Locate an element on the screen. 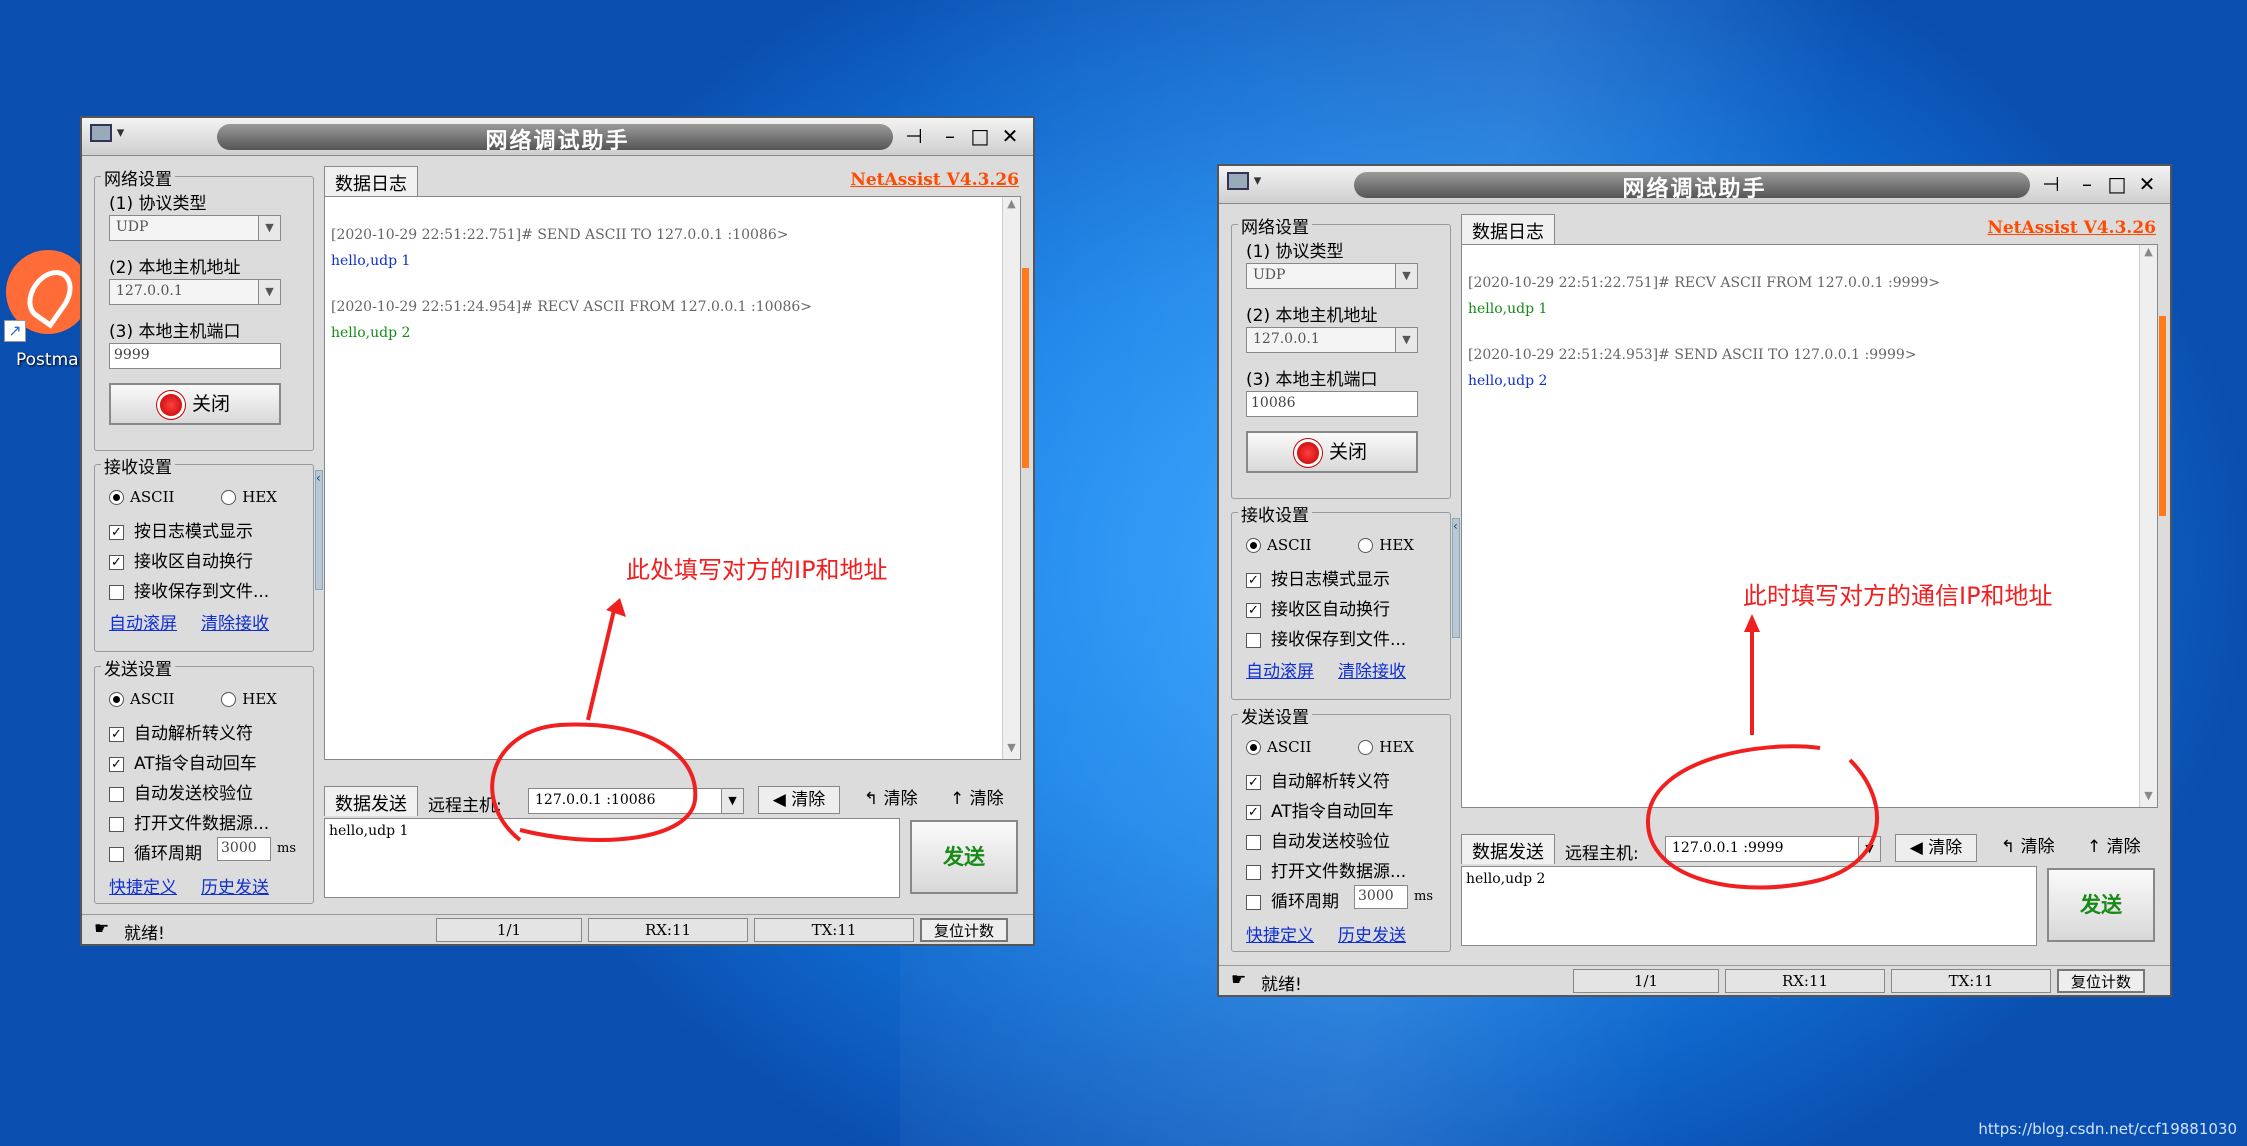  tab-data-send: 数据发送 is located at coordinates (1508, 849).